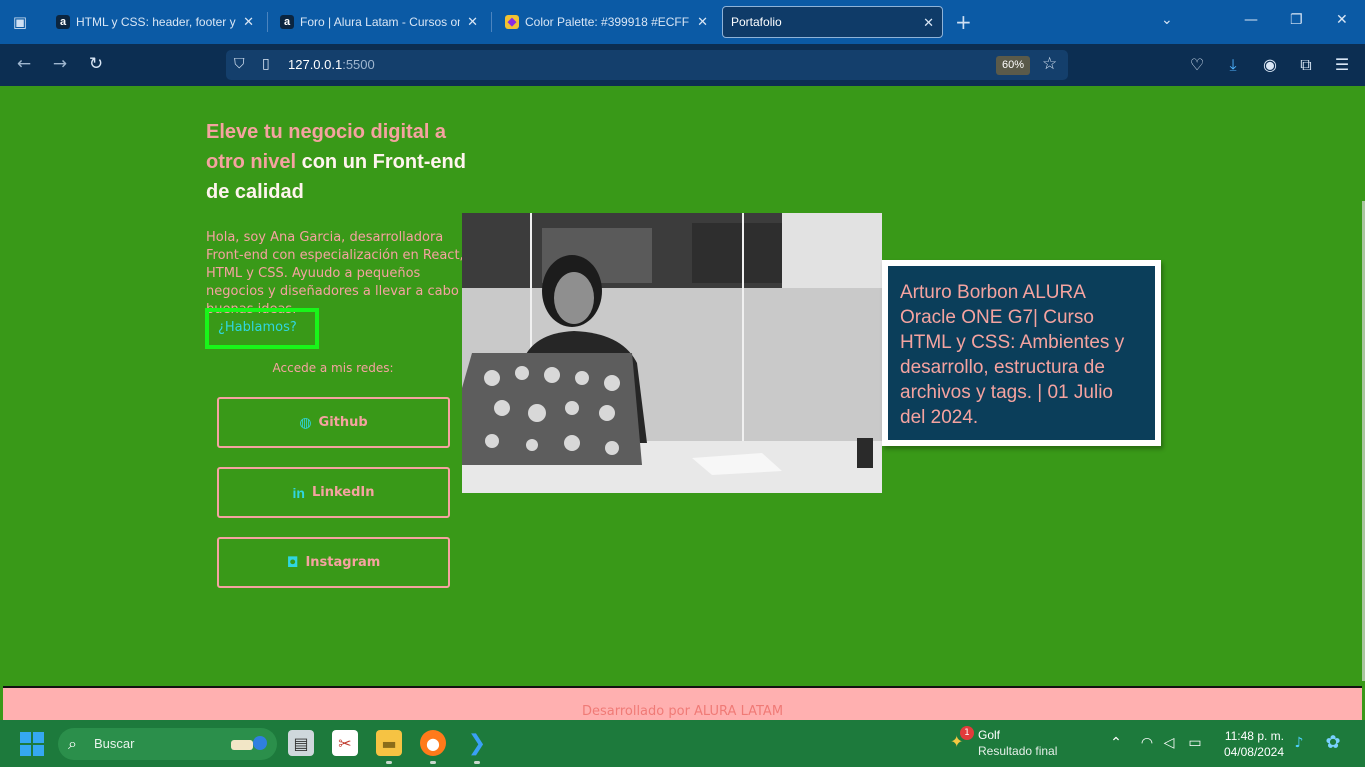 This screenshot has width=1365, height=767. What do you see at coordinates (682, 711) in the screenshot?
I see `footer-text: Desarrollado por ALURA LATAM` at bounding box center [682, 711].